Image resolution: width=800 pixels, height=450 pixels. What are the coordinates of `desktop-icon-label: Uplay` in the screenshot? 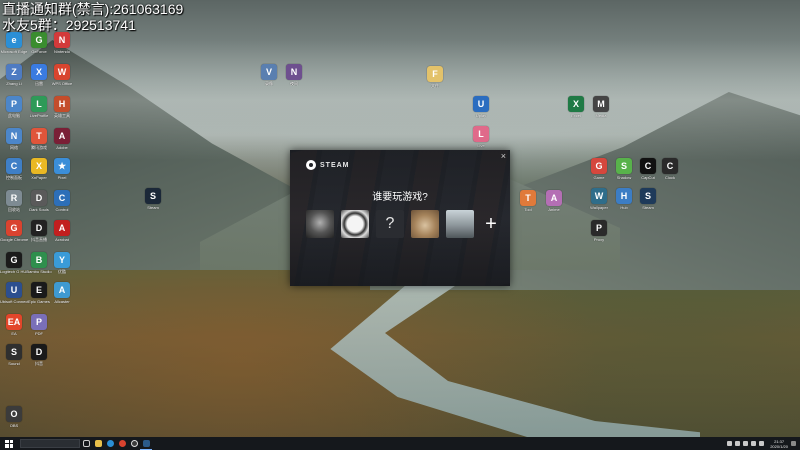 It's located at (481, 115).